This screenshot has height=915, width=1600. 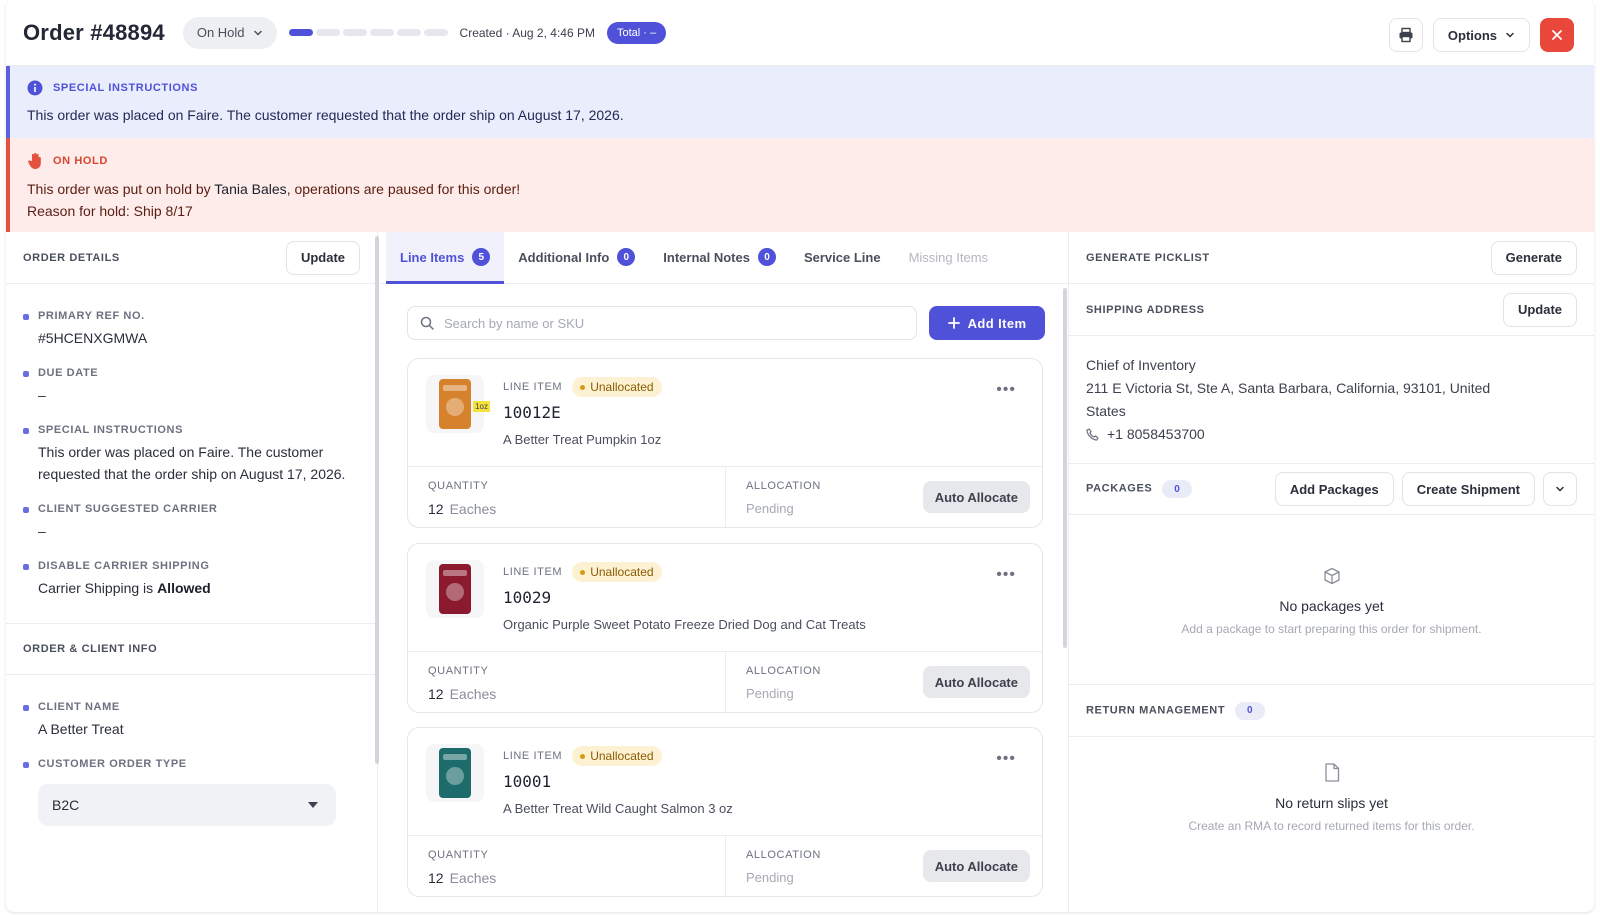 I want to click on close-button, so click(x=1557, y=35).